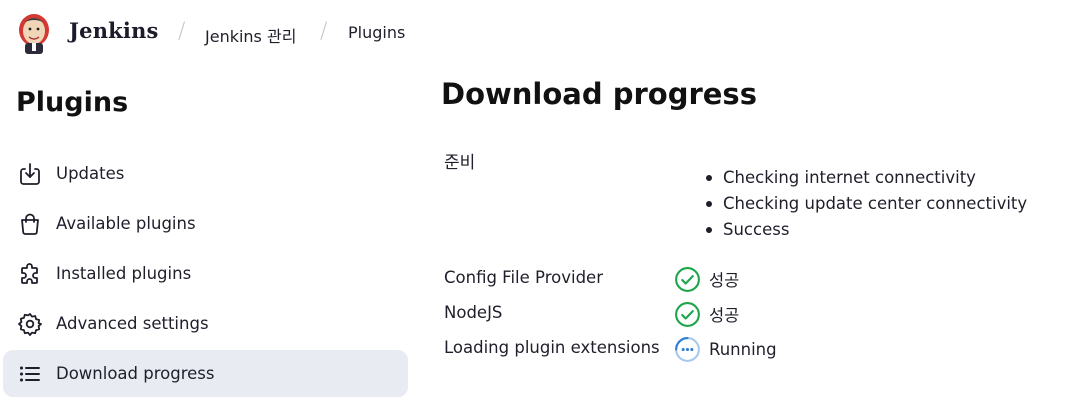 The height and width of the screenshot is (401, 1071). Describe the element at coordinates (205, 223) in the screenshot. I see `sidebar-item-available-plugins: Available plugins` at that location.